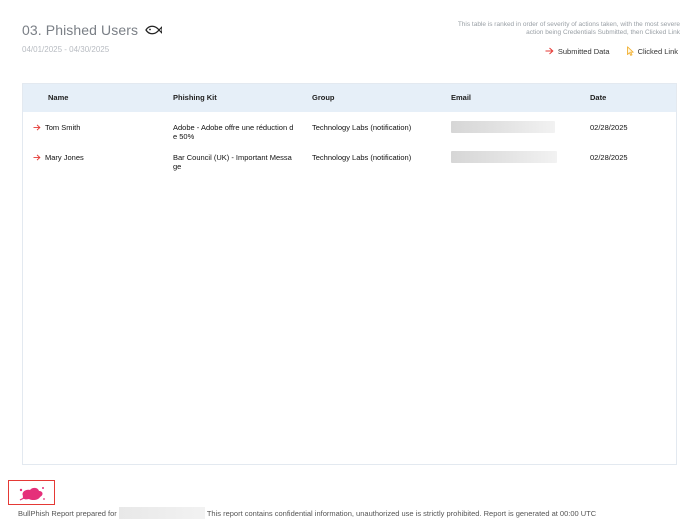 The height and width of the screenshot is (525, 694). What do you see at coordinates (67, 513) in the screenshot?
I see `footer-prepared-for: BullPhish Report prepared for` at bounding box center [67, 513].